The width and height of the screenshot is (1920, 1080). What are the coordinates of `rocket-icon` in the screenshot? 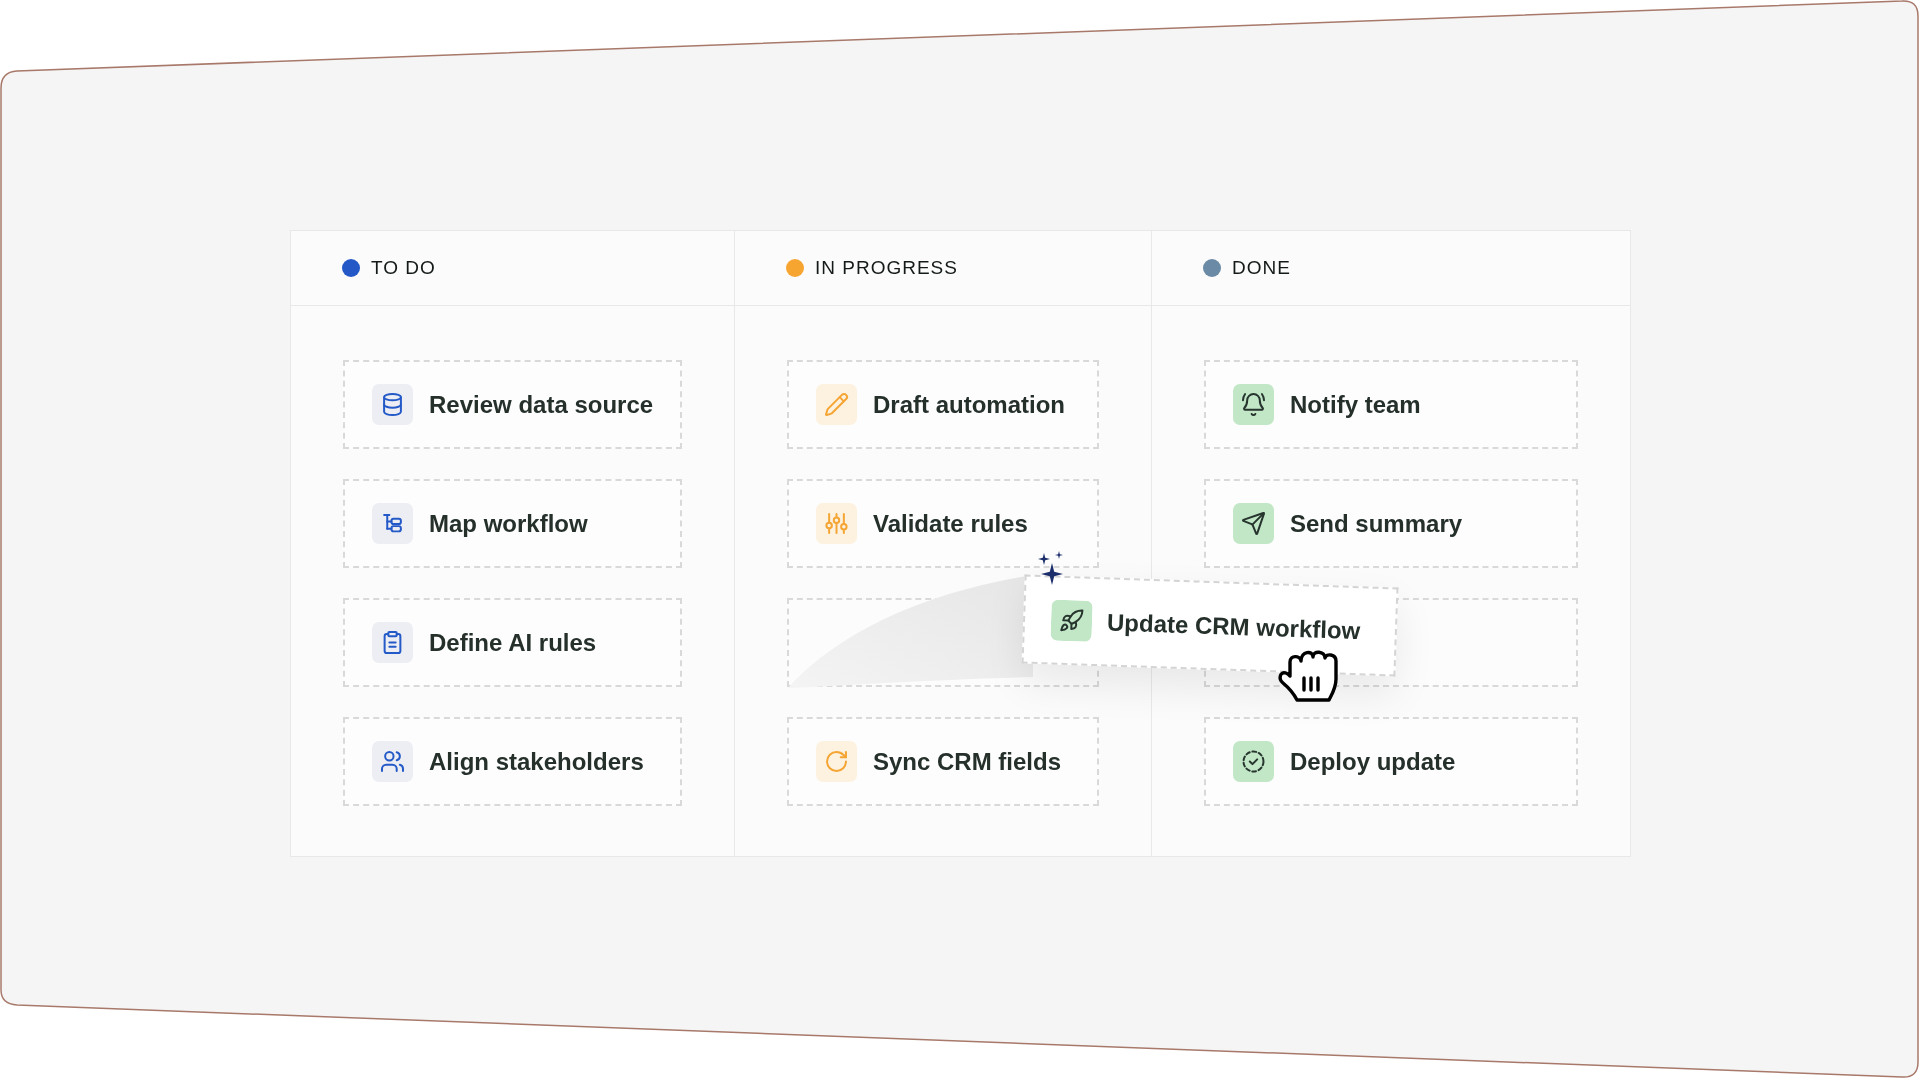 It's located at (1071, 620).